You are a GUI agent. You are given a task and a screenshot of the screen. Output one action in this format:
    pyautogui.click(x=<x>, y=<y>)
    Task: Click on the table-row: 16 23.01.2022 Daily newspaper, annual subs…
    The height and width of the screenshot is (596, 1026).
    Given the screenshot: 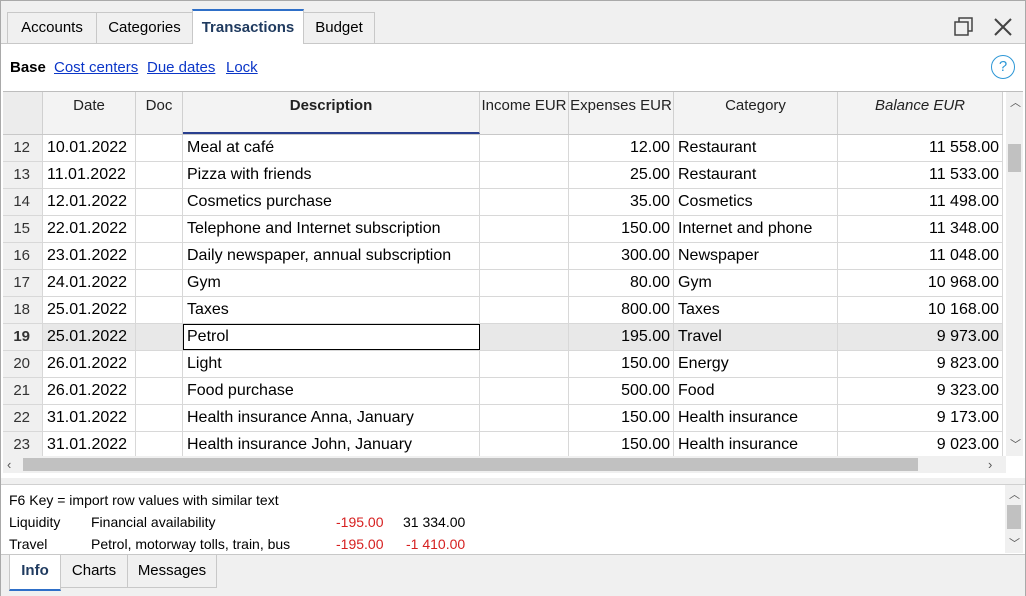 What is the action you would take?
    pyautogui.click(x=503, y=256)
    